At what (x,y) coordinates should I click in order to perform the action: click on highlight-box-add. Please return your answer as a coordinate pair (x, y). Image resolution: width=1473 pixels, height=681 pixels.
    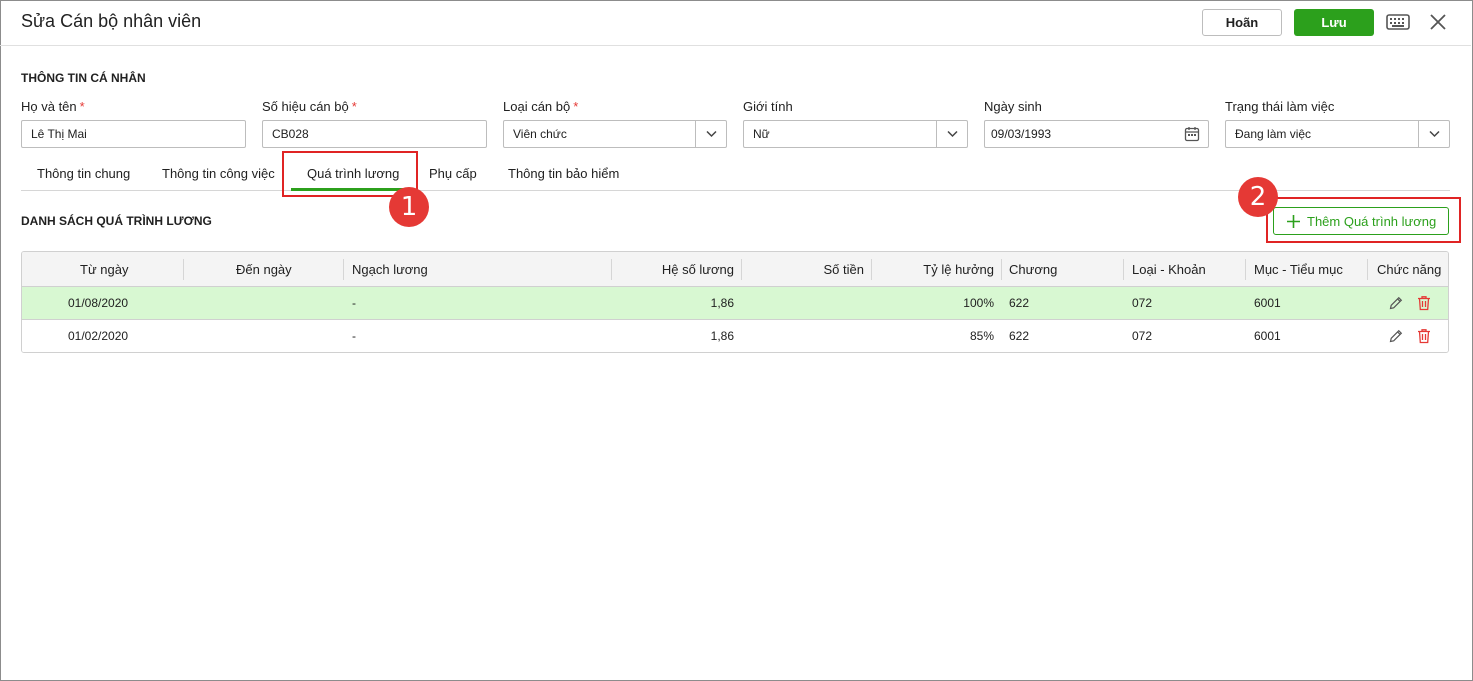
    Looking at the image, I should click on (1363, 220).